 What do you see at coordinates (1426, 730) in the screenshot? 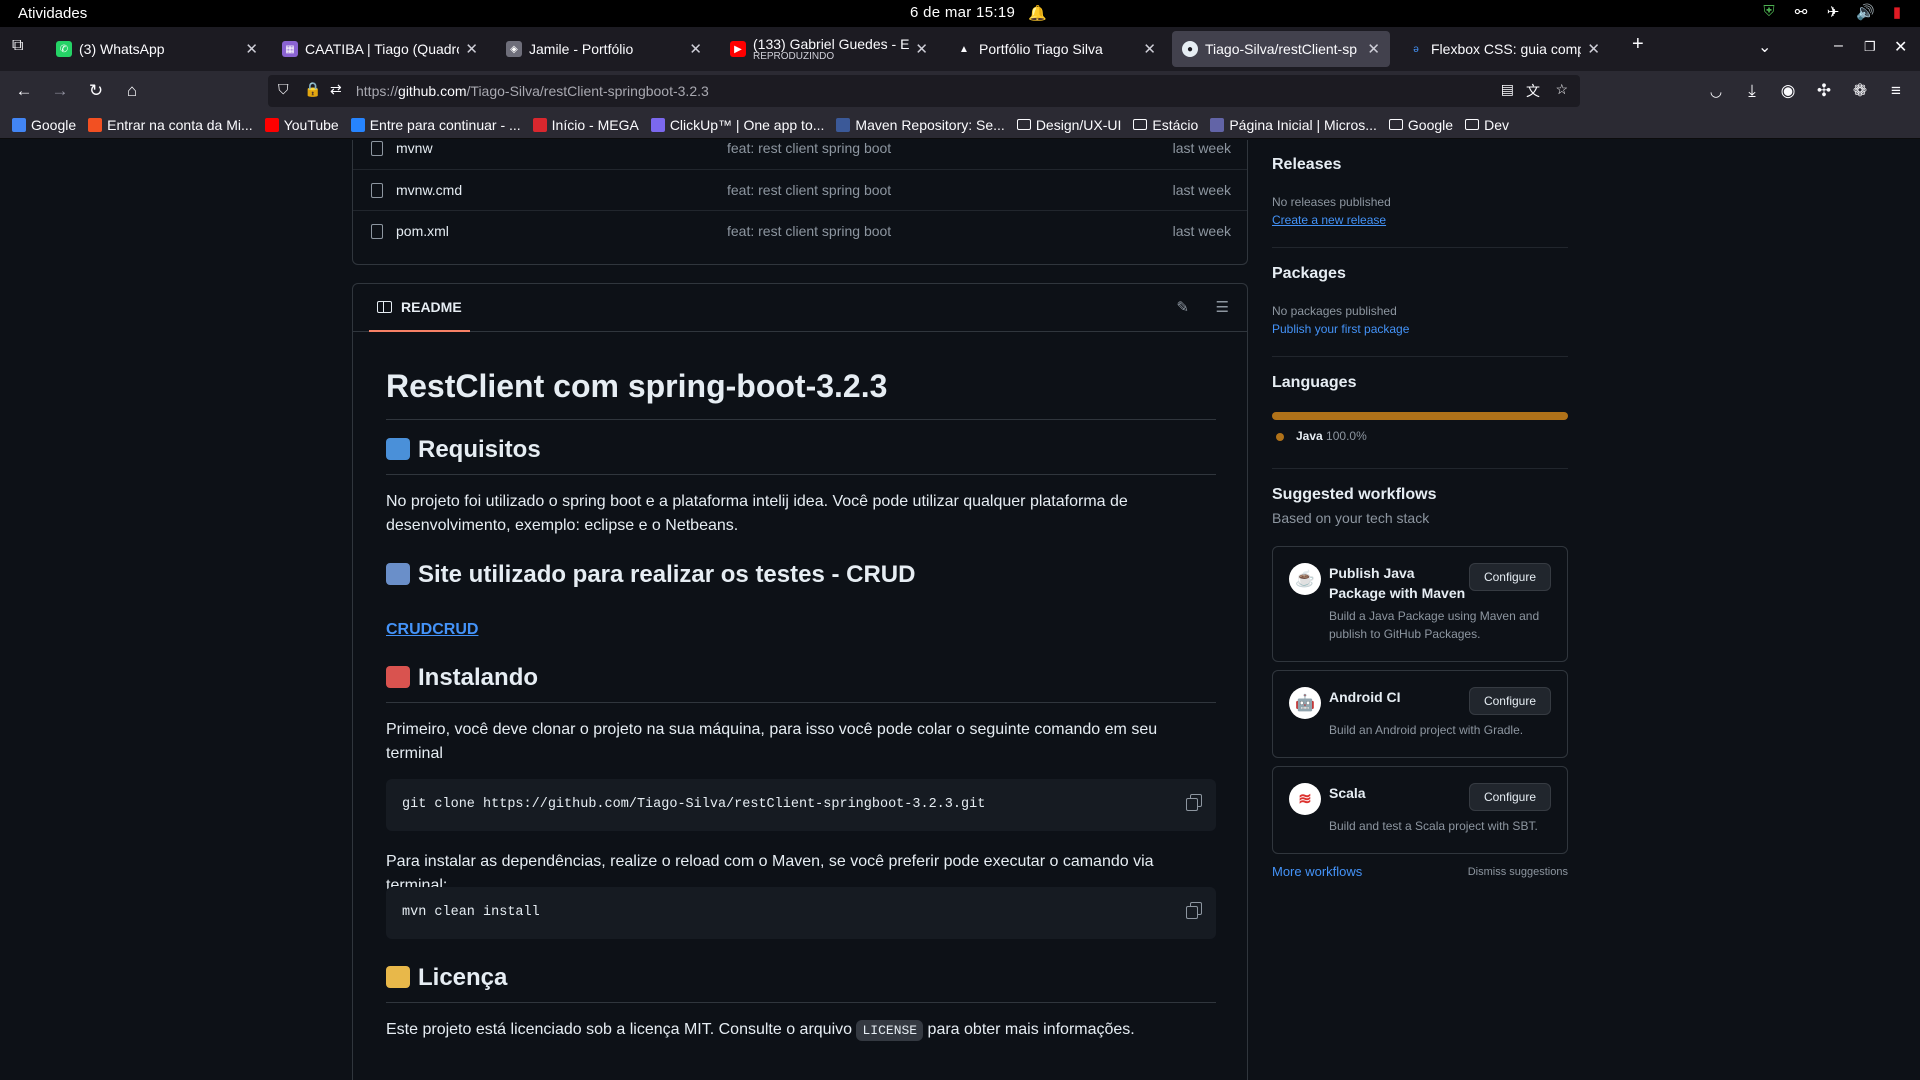
I see `workflow-desc: Build an Android project with Gradle.` at bounding box center [1426, 730].